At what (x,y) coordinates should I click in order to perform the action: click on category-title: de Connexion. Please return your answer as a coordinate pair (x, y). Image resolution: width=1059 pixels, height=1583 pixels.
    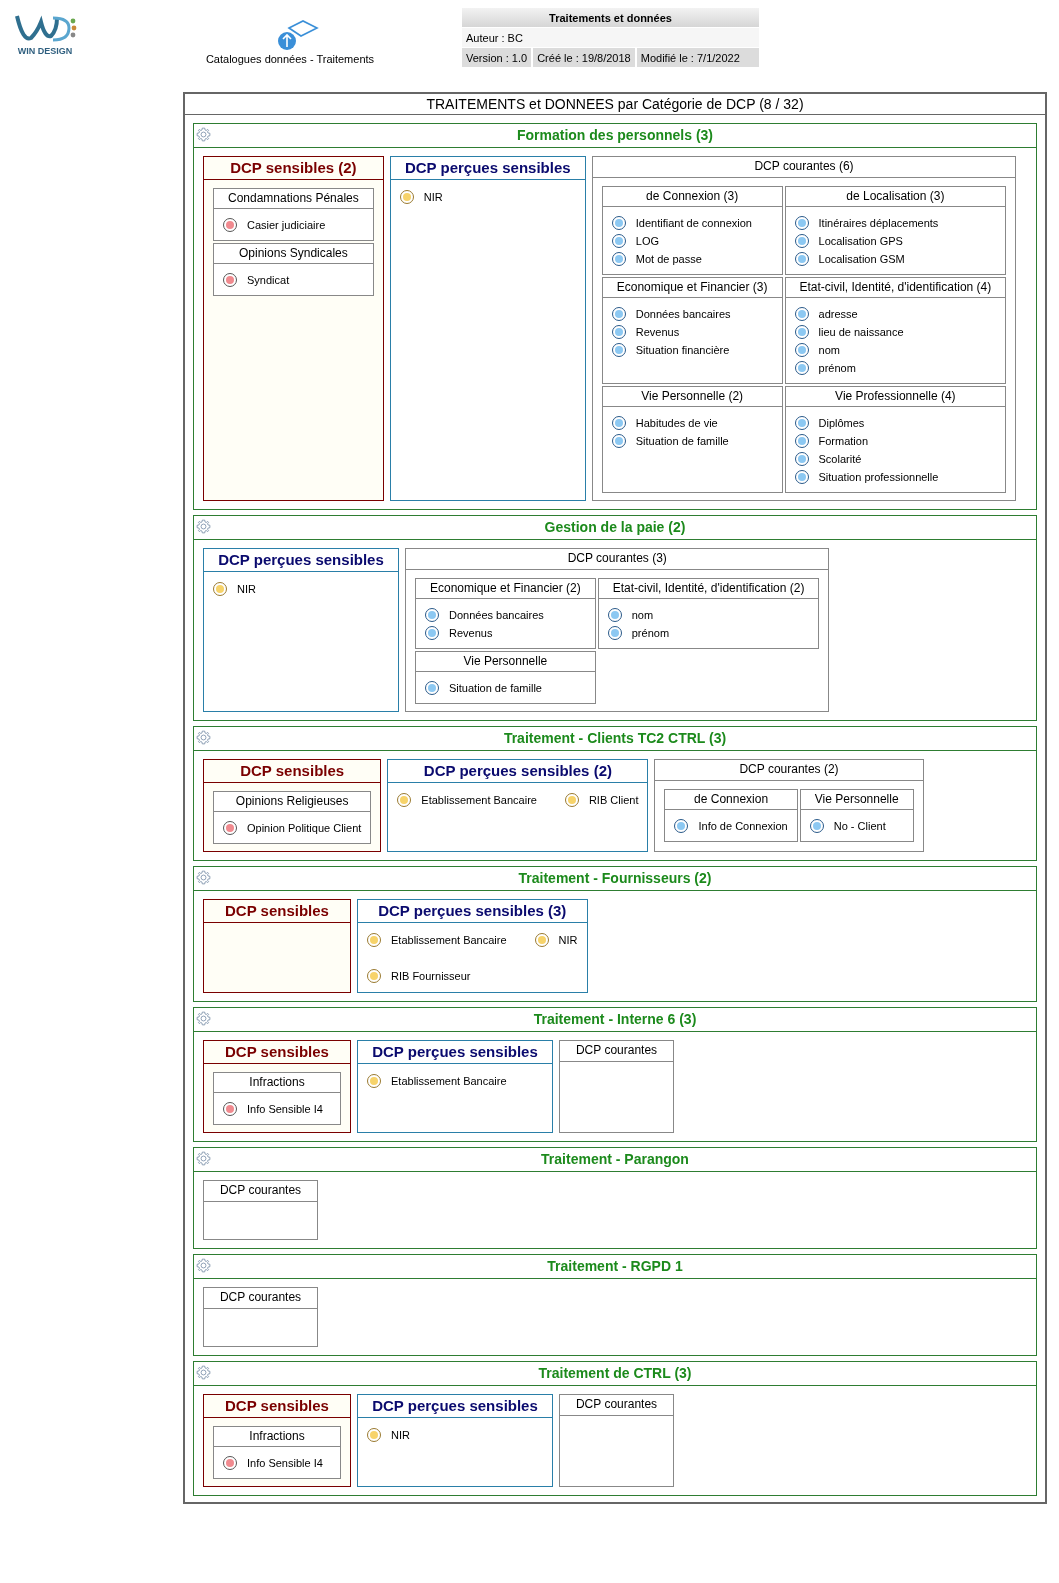
    Looking at the image, I should click on (731, 800).